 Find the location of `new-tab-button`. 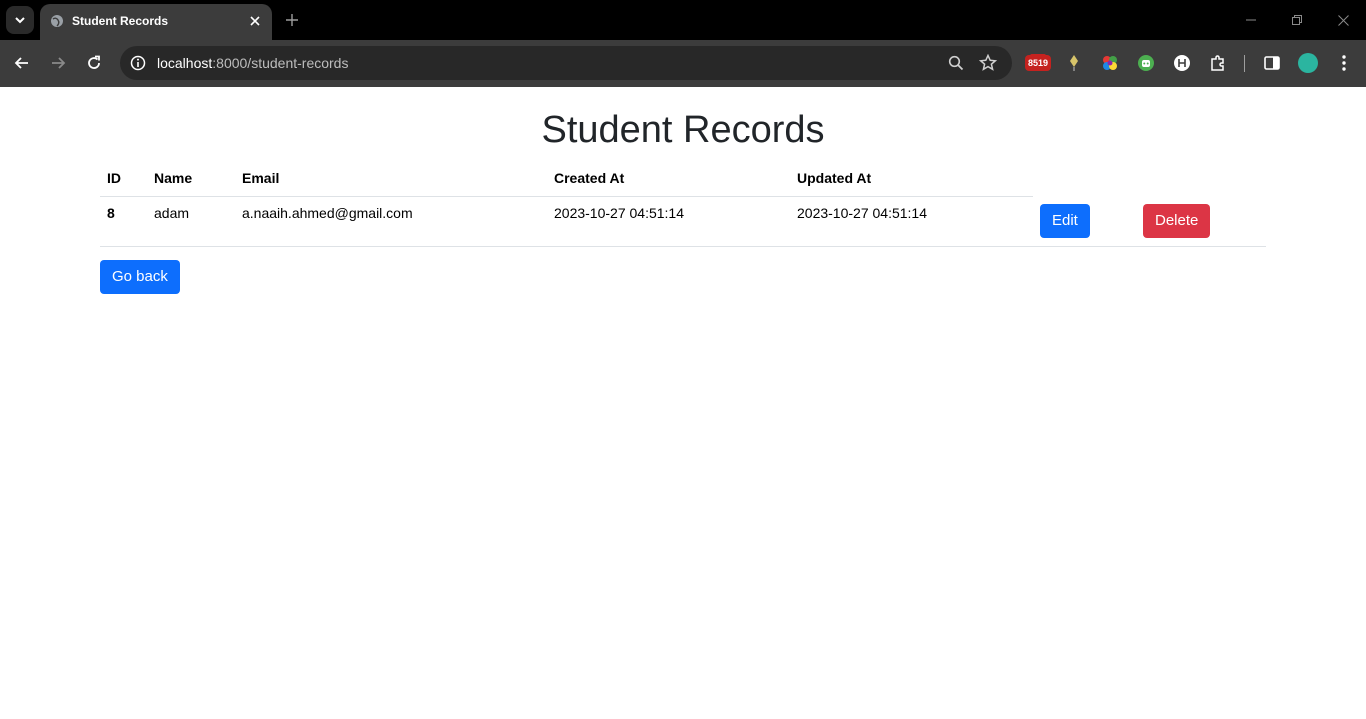

new-tab-button is located at coordinates (292, 20).